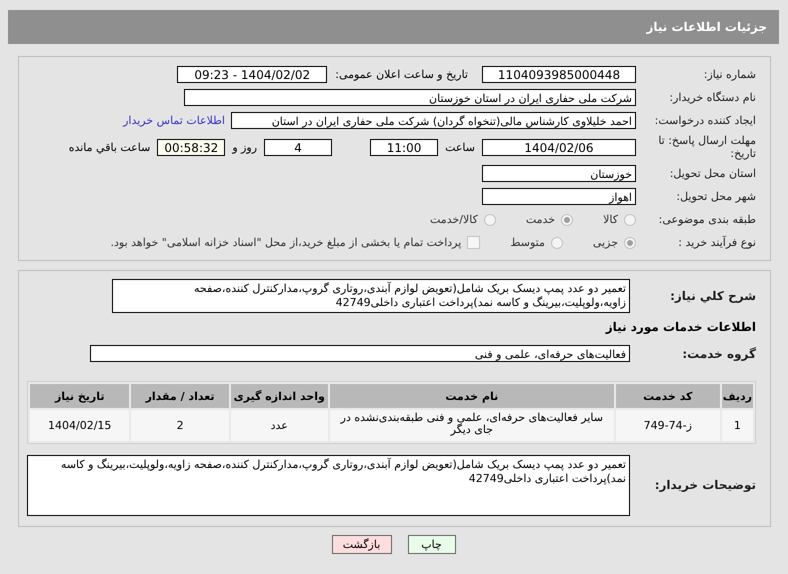 This screenshot has width=788, height=574. Describe the element at coordinates (80, 425) in the screenshot. I see `table-cell: 1404/02/15` at that location.